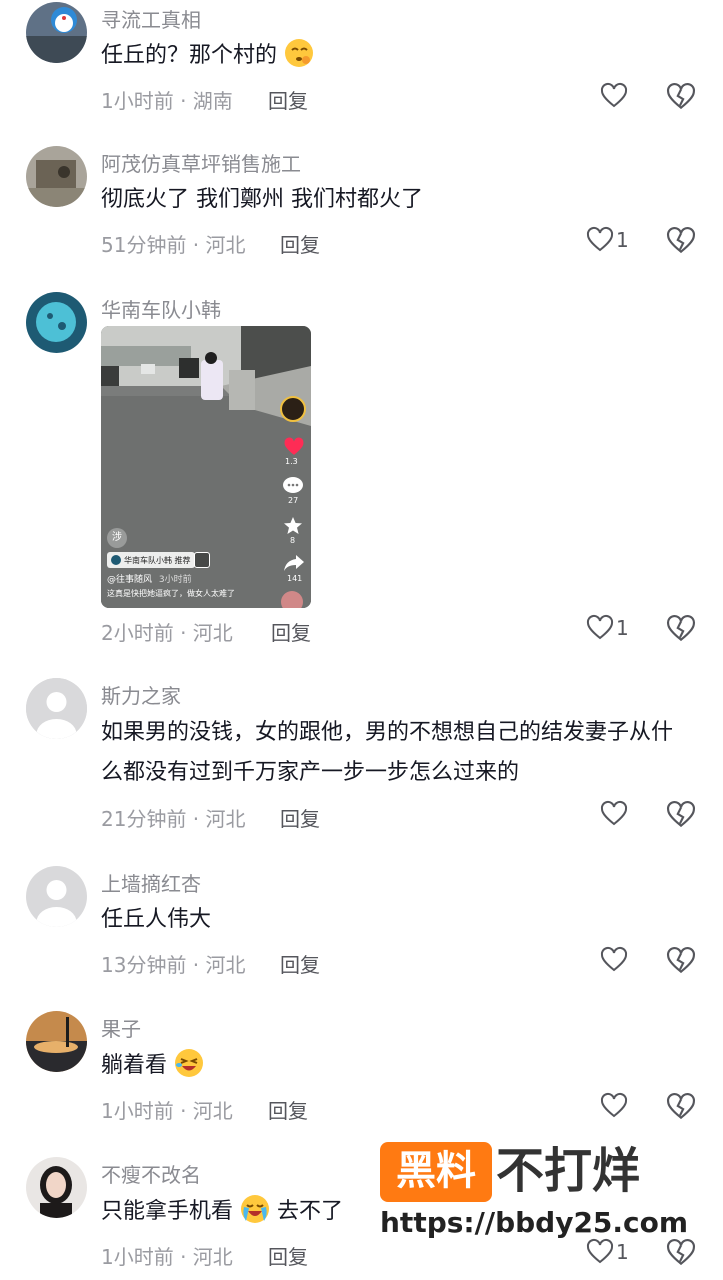 The width and height of the screenshot is (723, 1280). What do you see at coordinates (151, 882) in the screenshot?
I see `comment-username: 上墙摘红杏` at bounding box center [151, 882].